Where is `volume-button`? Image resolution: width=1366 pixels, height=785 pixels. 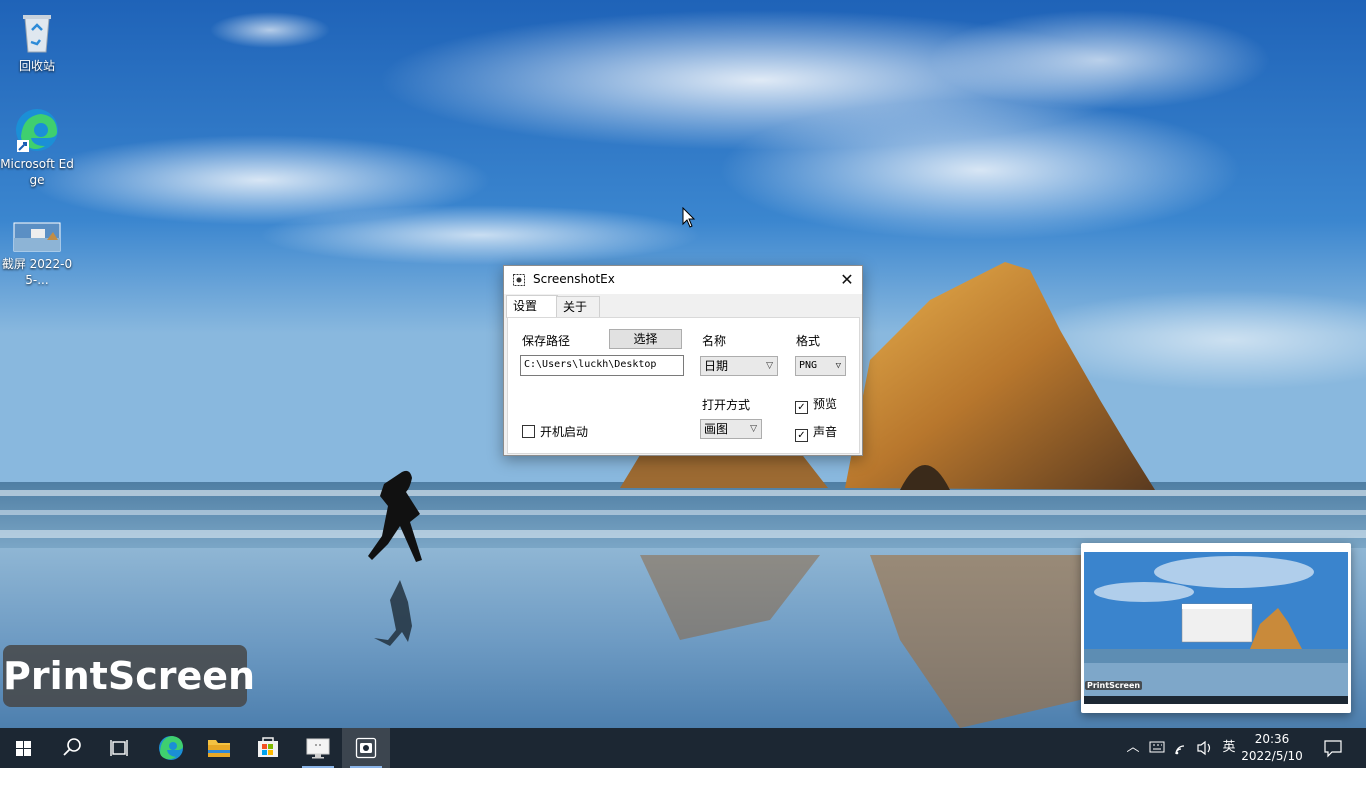
volume-button is located at coordinates (1205, 748).